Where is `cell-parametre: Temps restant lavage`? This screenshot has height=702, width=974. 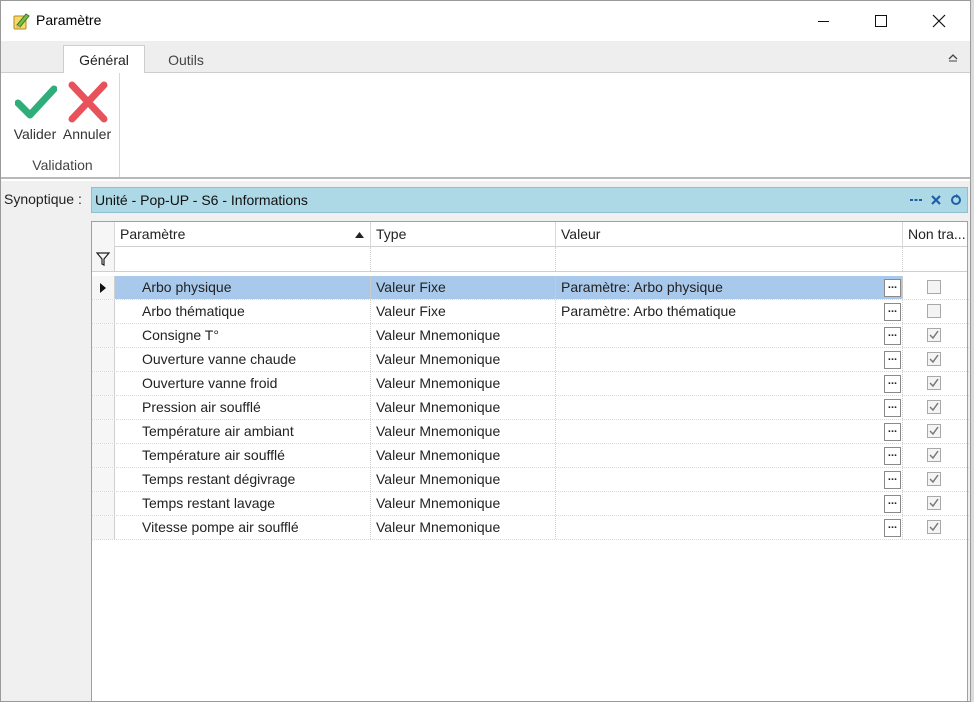
cell-parametre: Temps restant lavage is located at coordinates (243, 503).